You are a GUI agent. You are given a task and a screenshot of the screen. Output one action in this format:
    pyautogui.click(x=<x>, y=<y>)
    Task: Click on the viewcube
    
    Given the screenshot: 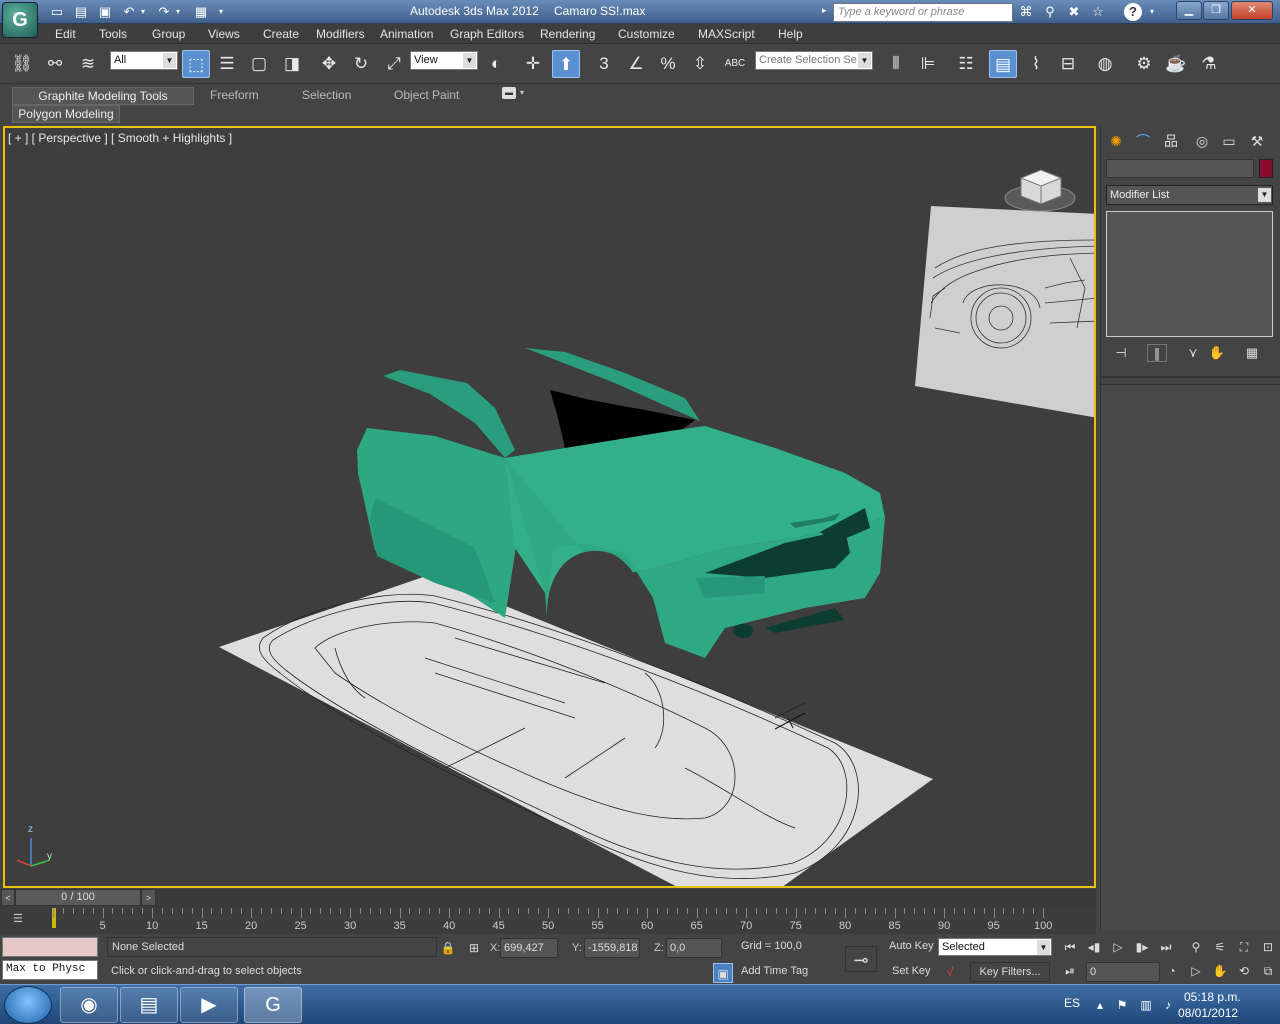 What is the action you would take?
    pyautogui.click(x=1040, y=190)
    